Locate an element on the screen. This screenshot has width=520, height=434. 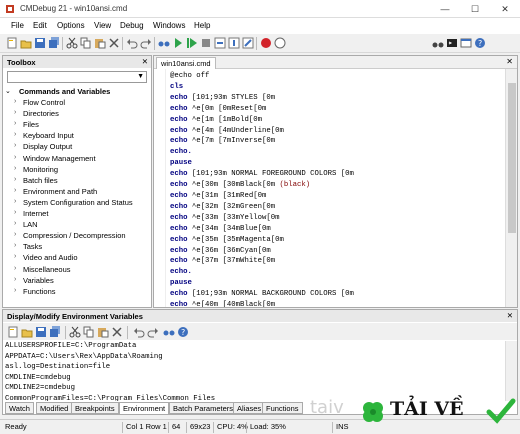
close-button: ✕ is located at coordinates (505, 9).